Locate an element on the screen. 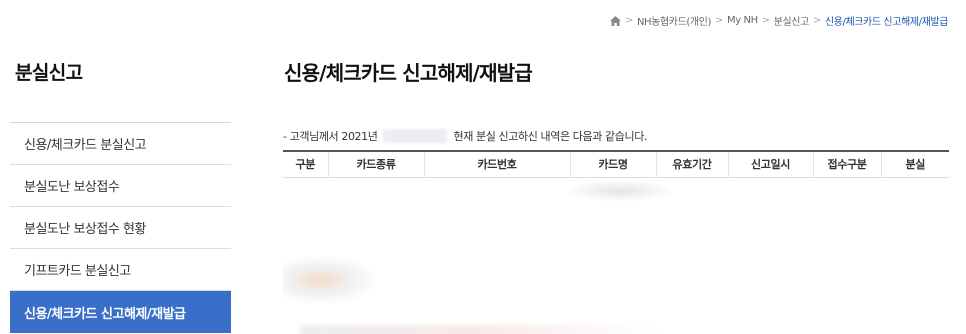  redacted-date is located at coordinates (415, 136).